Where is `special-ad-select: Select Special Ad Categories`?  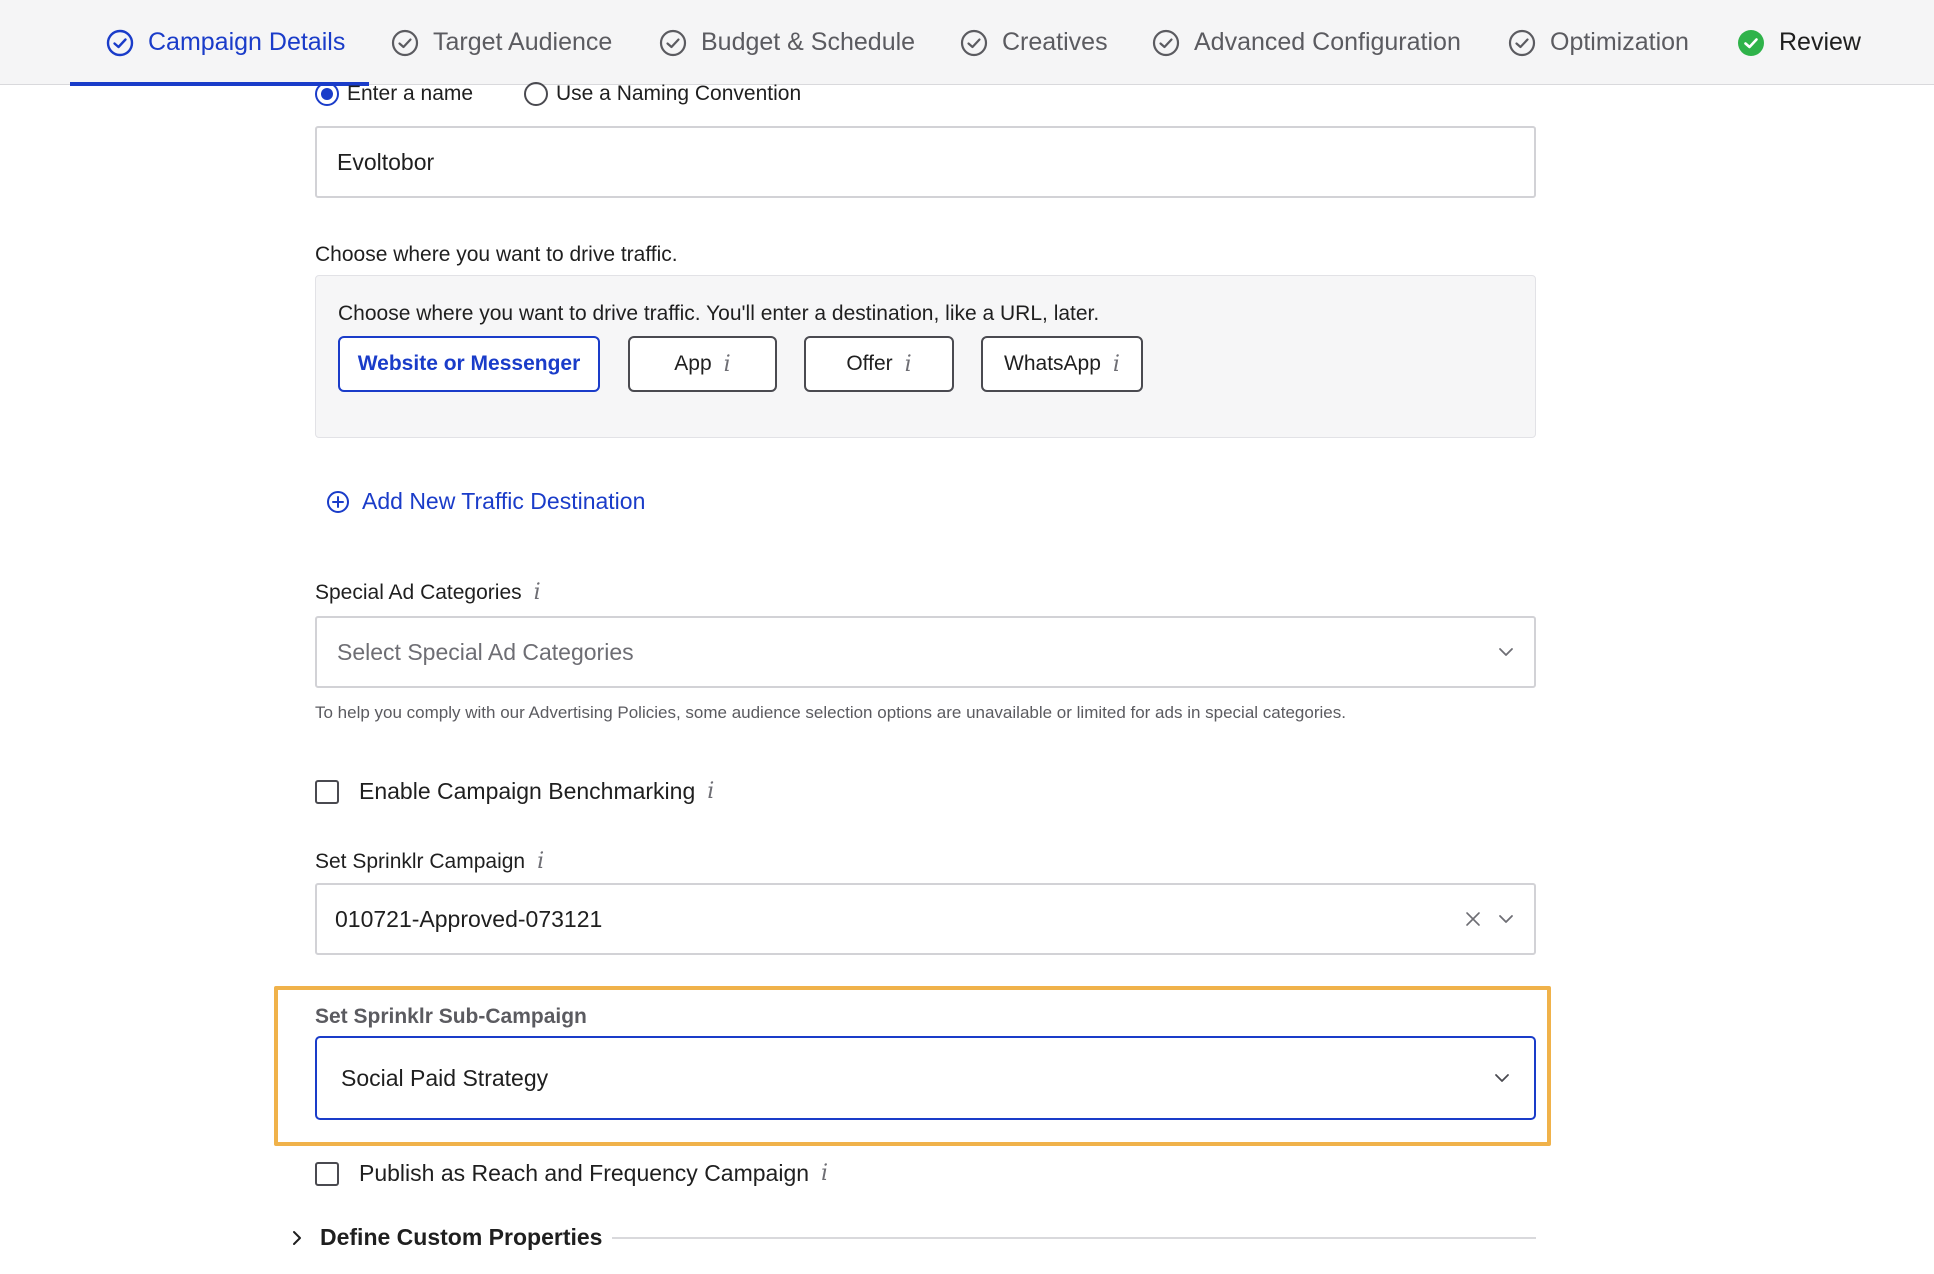
special-ad-select: Select Special Ad Categories is located at coordinates (925, 652).